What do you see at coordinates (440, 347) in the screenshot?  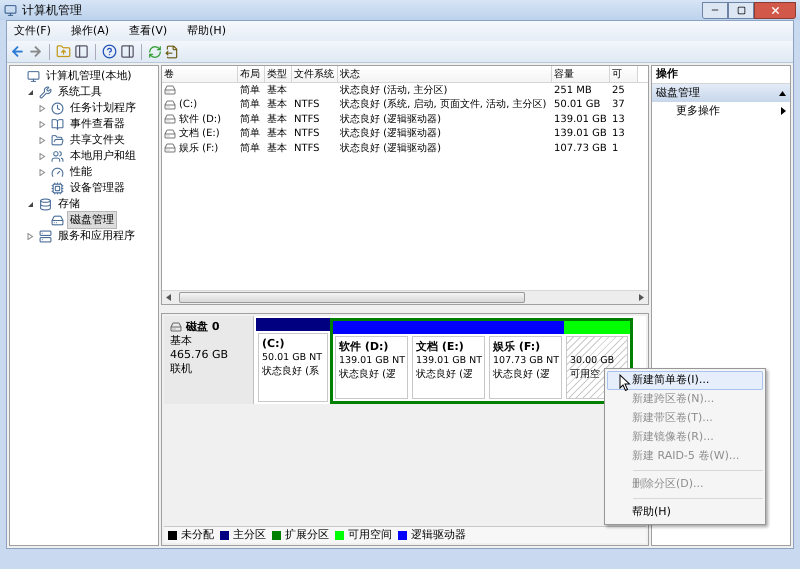 I see `partition-name: 文档 (E:)` at bounding box center [440, 347].